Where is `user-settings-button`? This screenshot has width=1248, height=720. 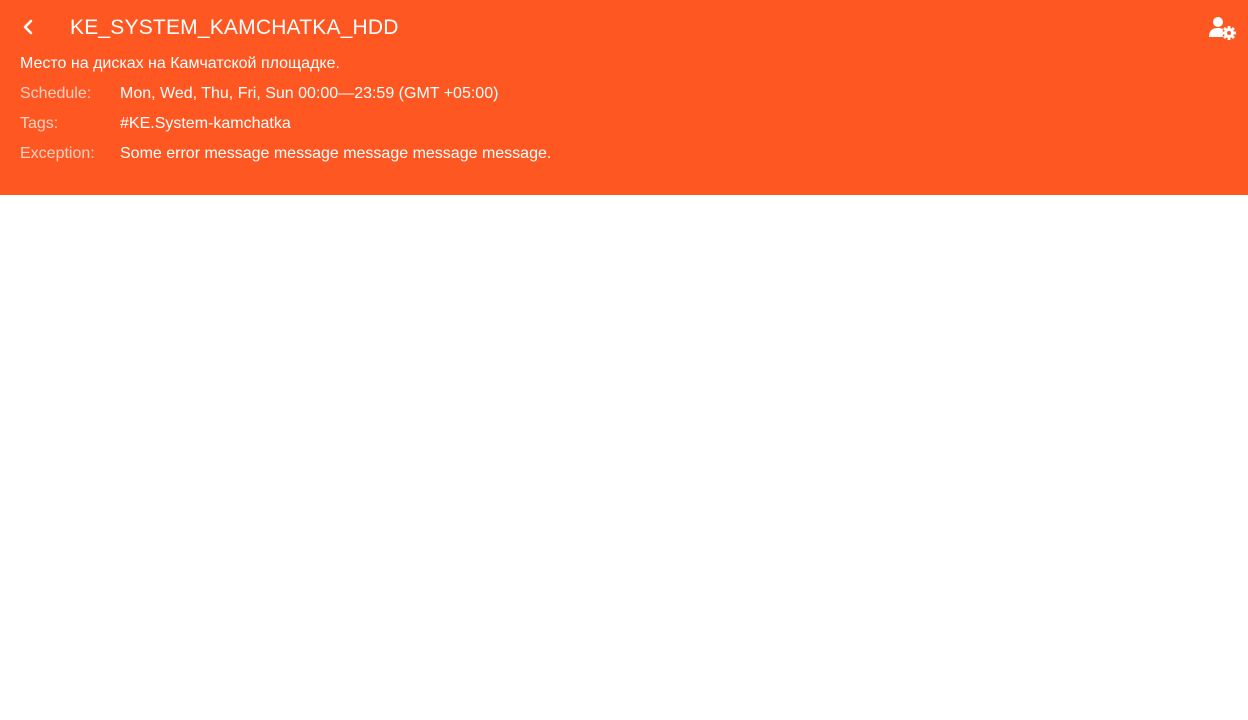 user-settings-button is located at coordinates (1222, 28).